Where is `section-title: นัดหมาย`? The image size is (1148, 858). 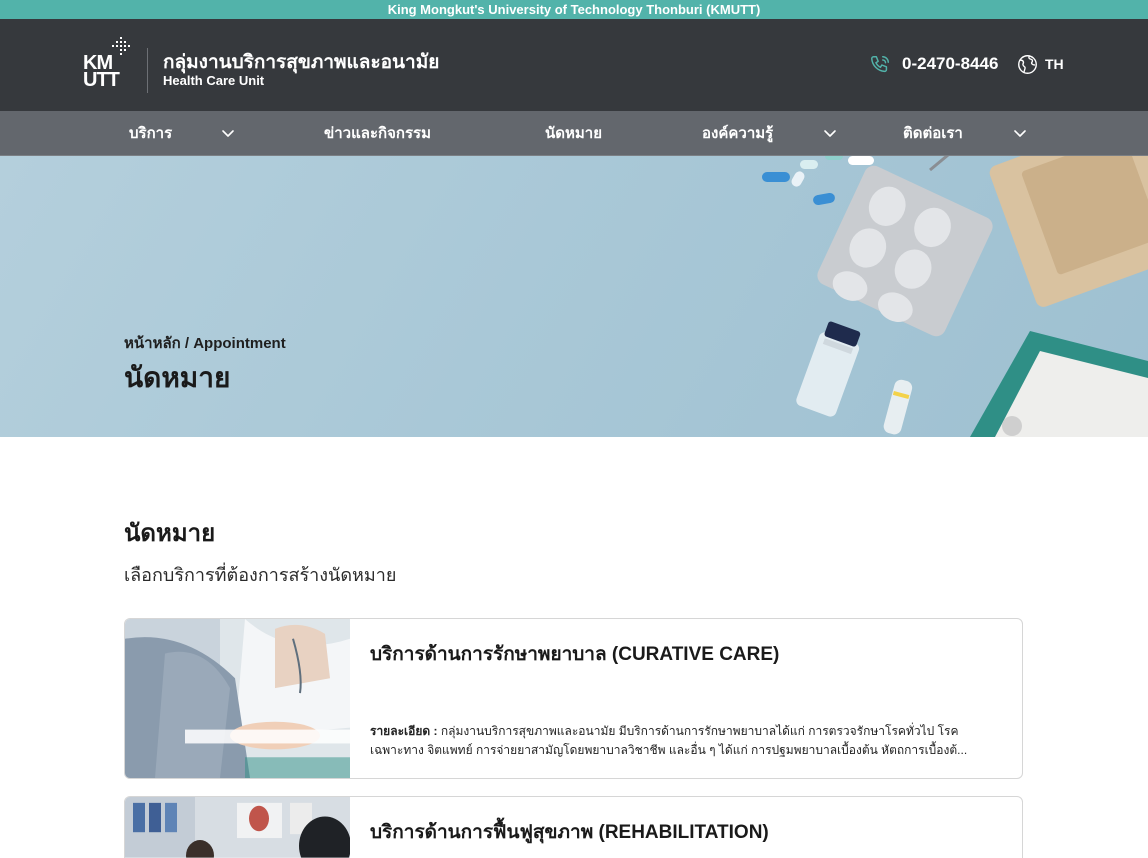
section-title: นัดหมาย is located at coordinates (170, 533).